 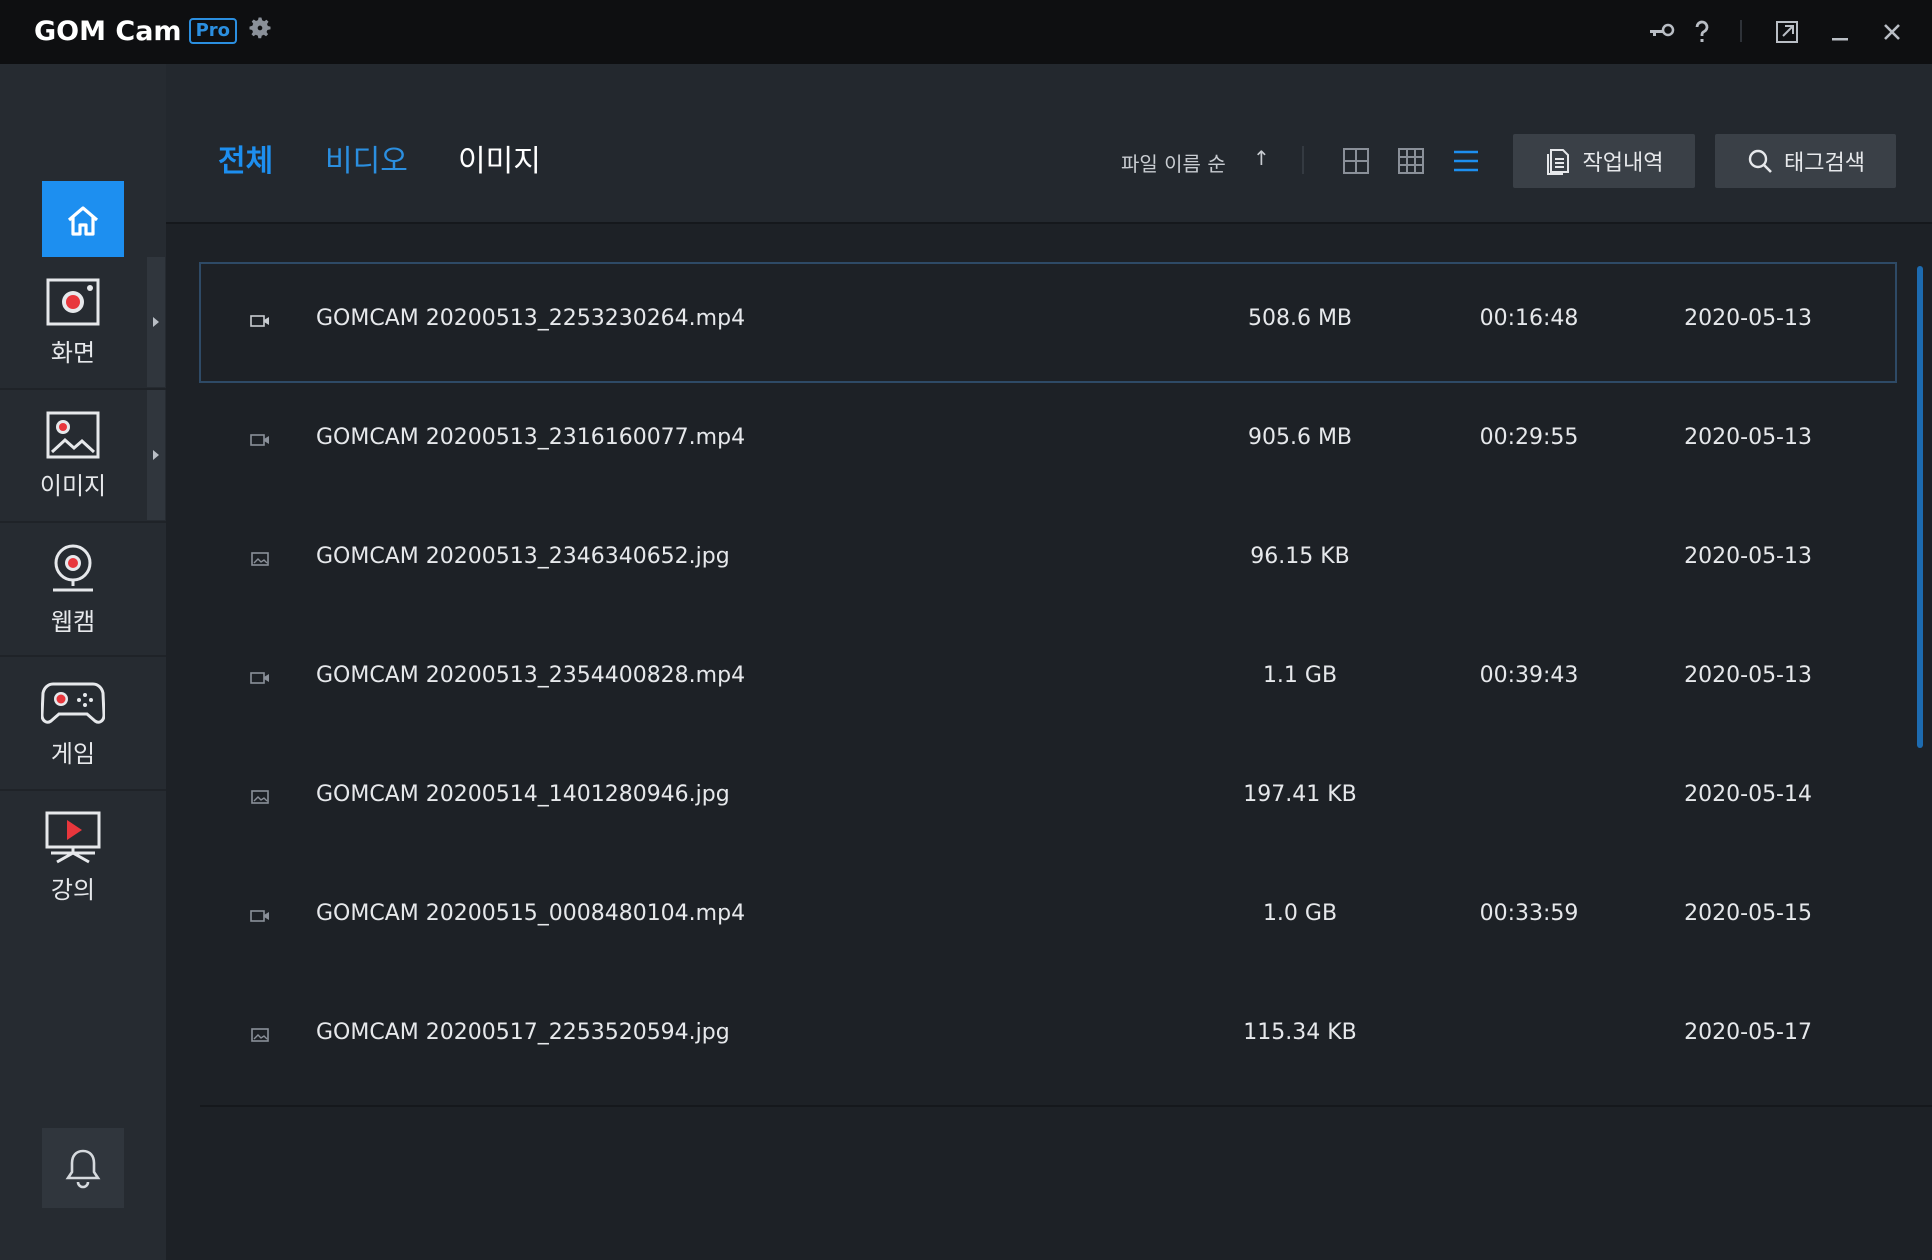 I want to click on notification-button, so click(x=83, y=1168).